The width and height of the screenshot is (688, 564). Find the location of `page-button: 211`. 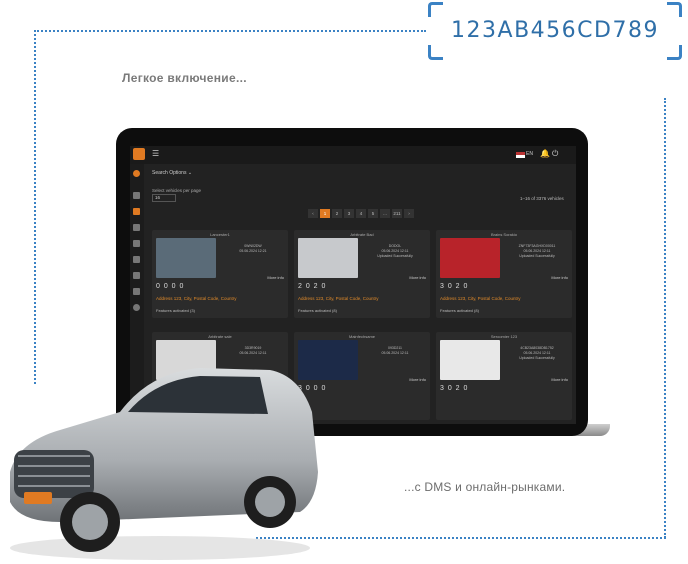

page-button: 211 is located at coordinates (397, 213).